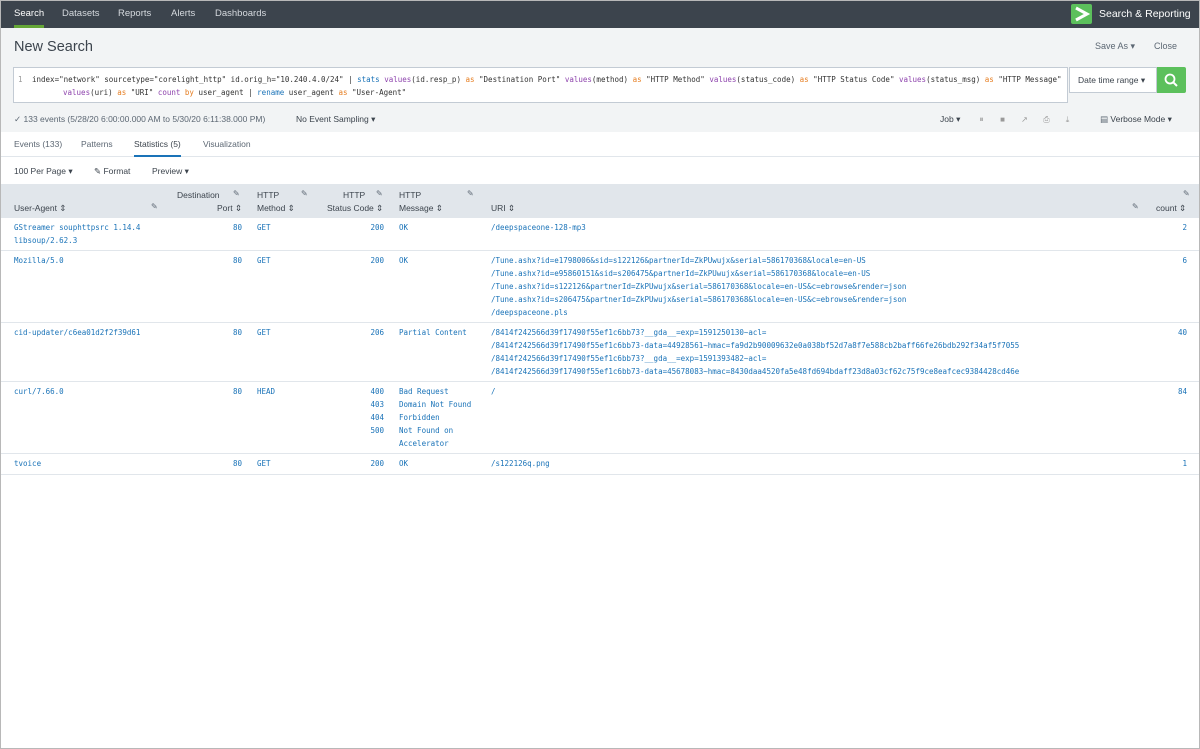 The image size is (1200, 749). What do you see at coordinates (538, 228) in the screenshot?
I see `cell-uri: /deepspaceone-128-mp3` at bounding box center [538, 228].